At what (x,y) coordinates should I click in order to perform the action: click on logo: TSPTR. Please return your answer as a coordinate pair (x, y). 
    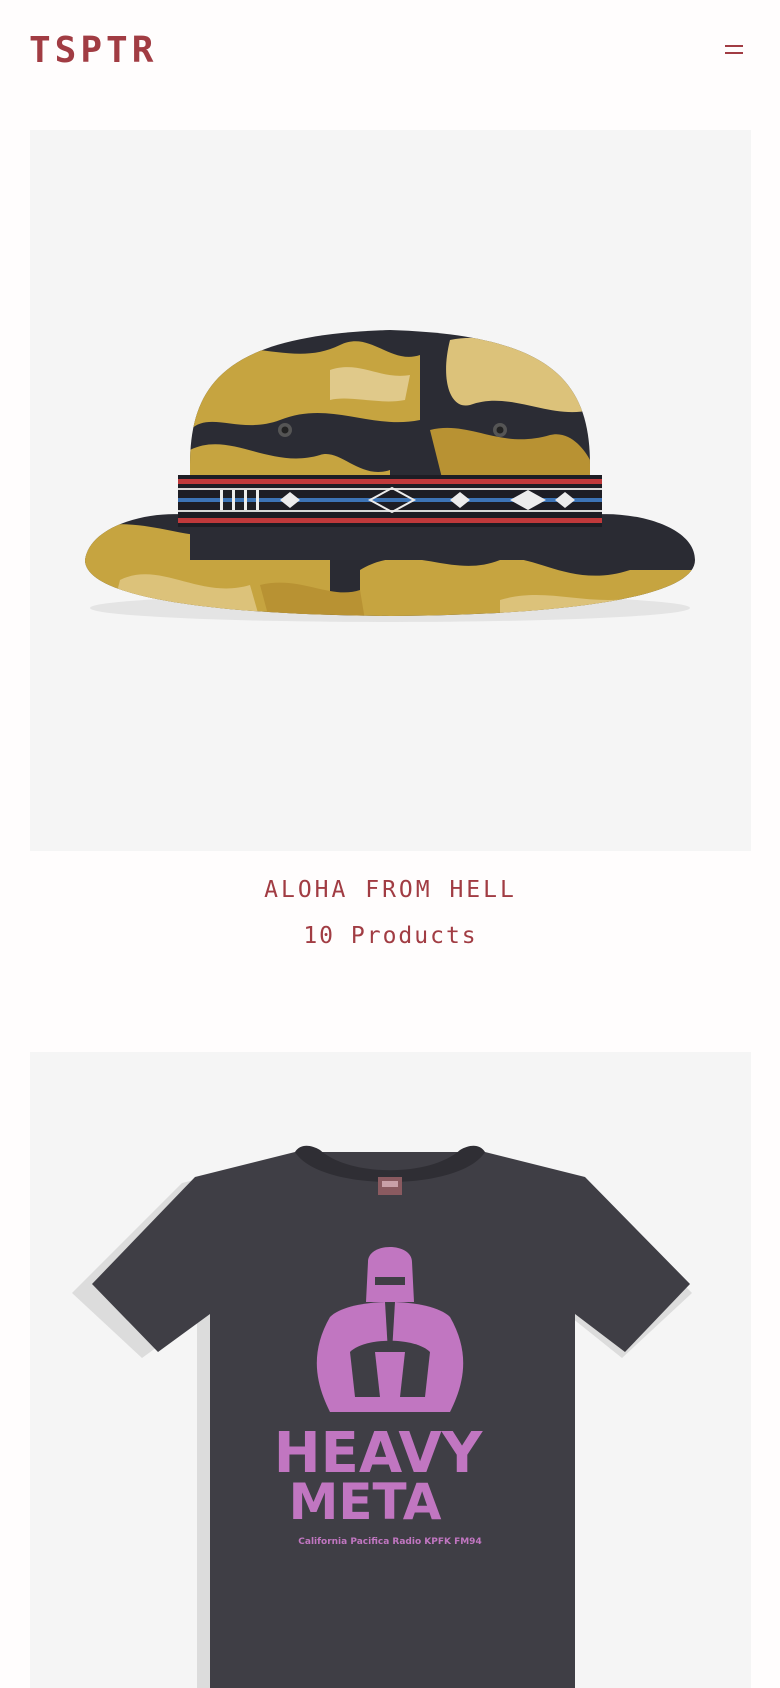
    Looking at the image, I should click on (93, 50).